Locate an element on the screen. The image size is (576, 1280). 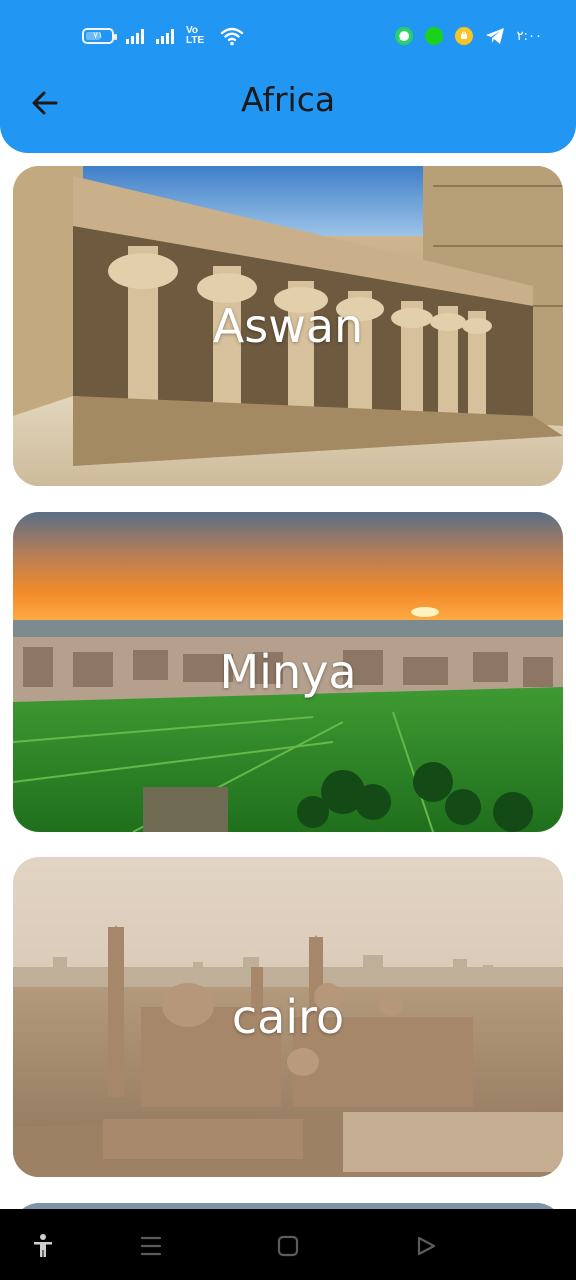
recent-apps-button is located at coordinates (151, 1246).